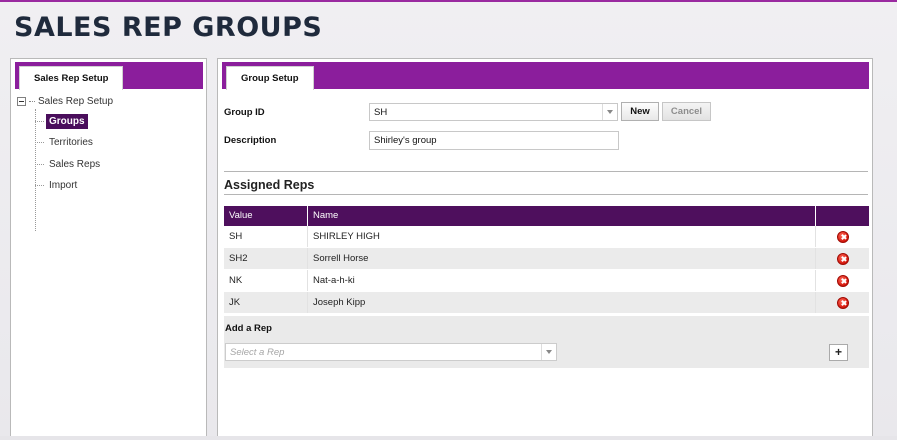 The width and height of the screenshot is (897, 440). Describe the element at coordinates (640, 111) in the screenshot. I see `new-button: New` at that location.